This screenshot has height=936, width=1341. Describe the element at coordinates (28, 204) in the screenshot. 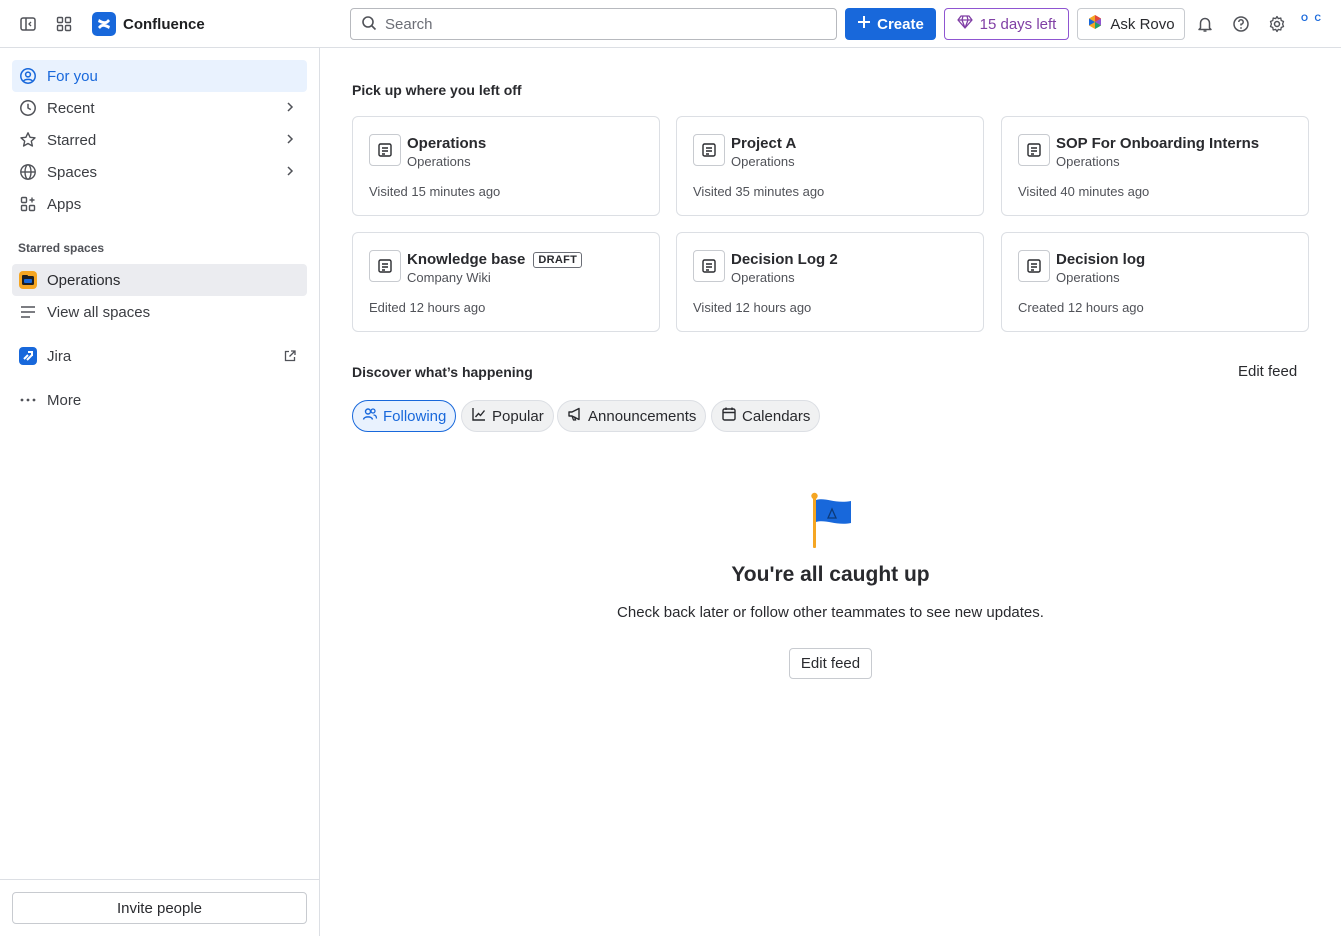

I see `apps-grid-icon` at that location.